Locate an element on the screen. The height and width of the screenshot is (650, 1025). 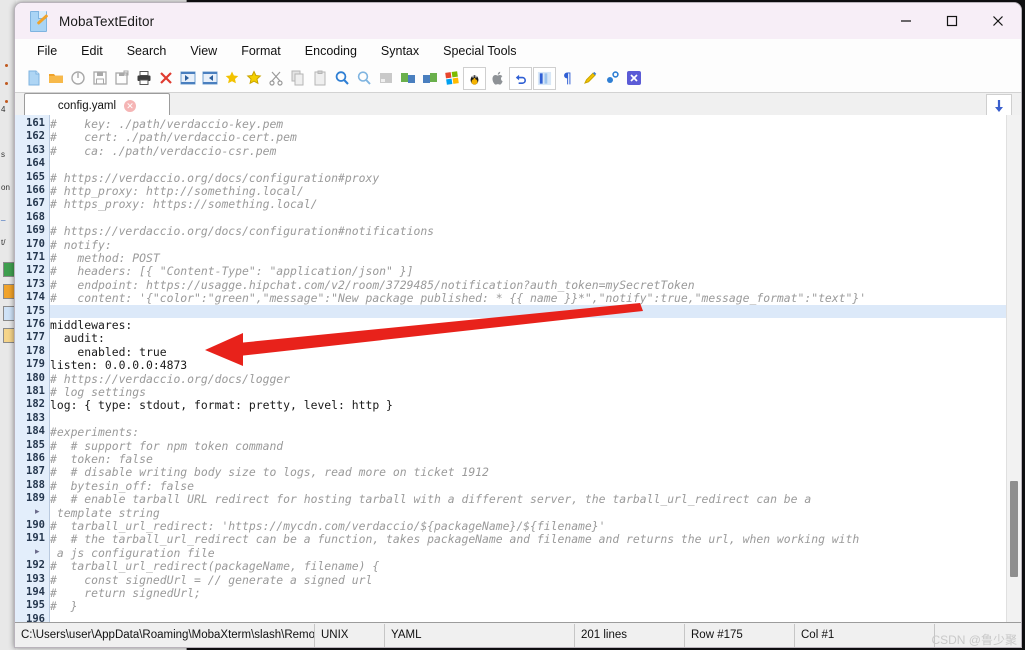
status-syntax: YAML is located at coordinates (480, 635).